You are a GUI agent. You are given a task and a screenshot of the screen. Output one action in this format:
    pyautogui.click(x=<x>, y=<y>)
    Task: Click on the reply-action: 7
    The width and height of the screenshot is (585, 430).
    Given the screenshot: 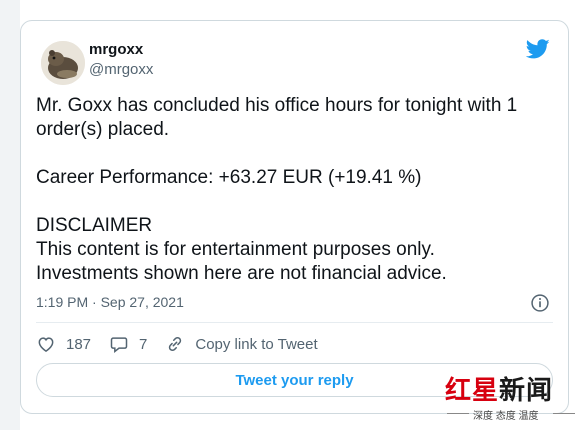 What is the action you would take?
    pyautogui.click(x=128, y=344)
    